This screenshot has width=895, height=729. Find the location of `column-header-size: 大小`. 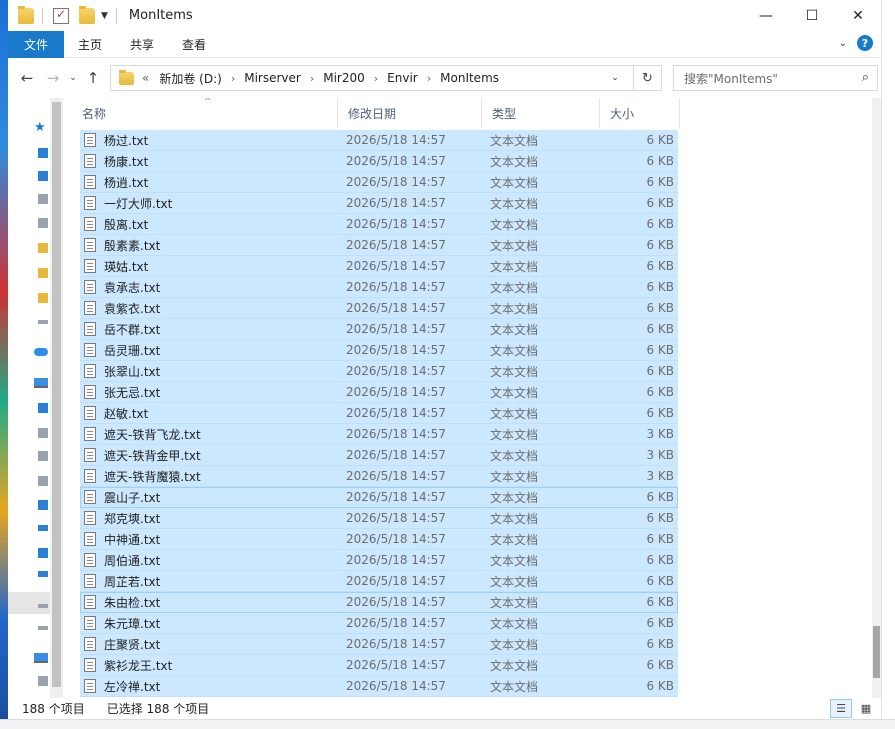

column-header-size: 大小 is located at coordinates (640, 113).